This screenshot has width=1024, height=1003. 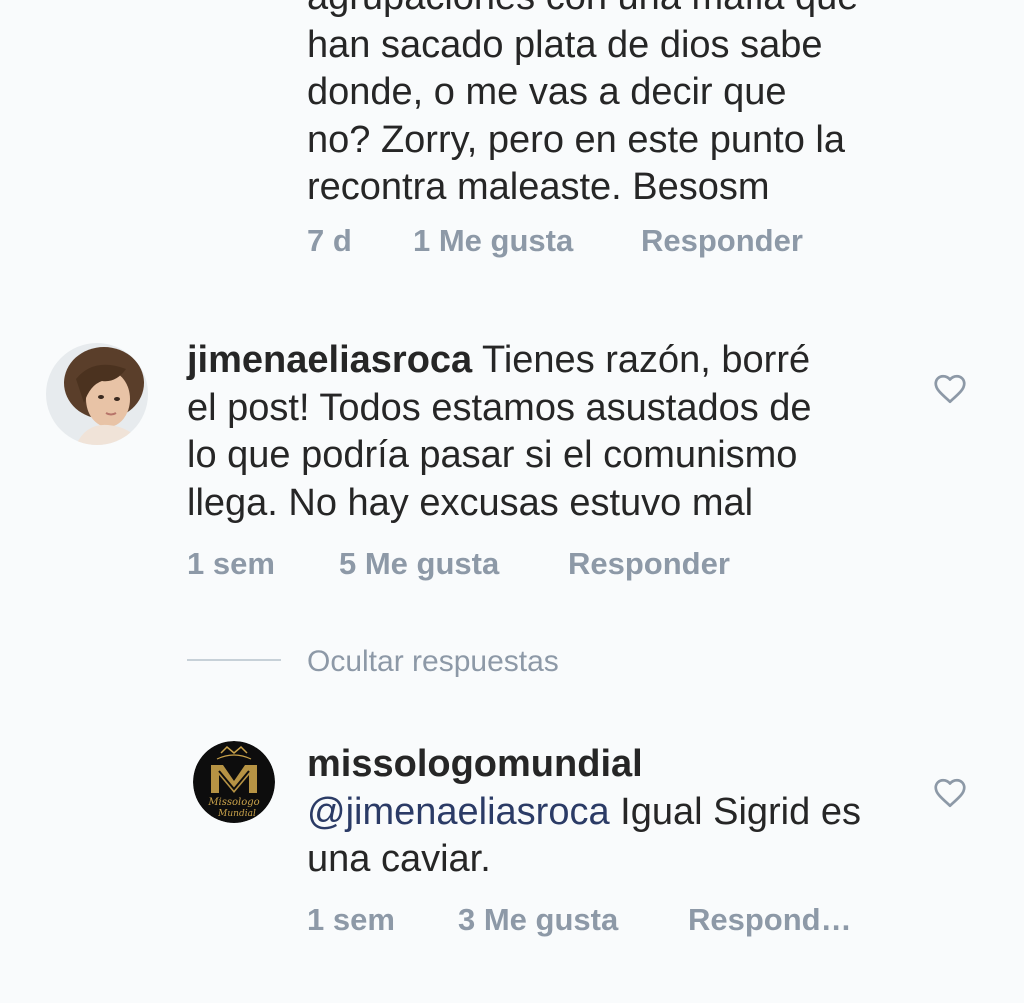 What do you see at coordinates (399, 859) in the screenshot?
I see `comment-3-line: una caviar.` at bounding box center [399, 859].